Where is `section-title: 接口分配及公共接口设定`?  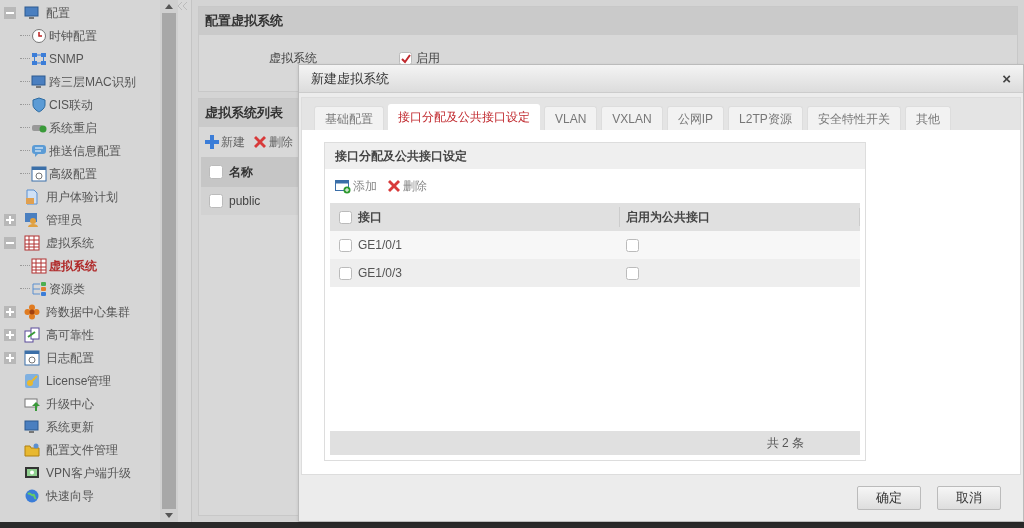
section-title: 接口分配及公共接口设定 is located at coordinates (595, 156).